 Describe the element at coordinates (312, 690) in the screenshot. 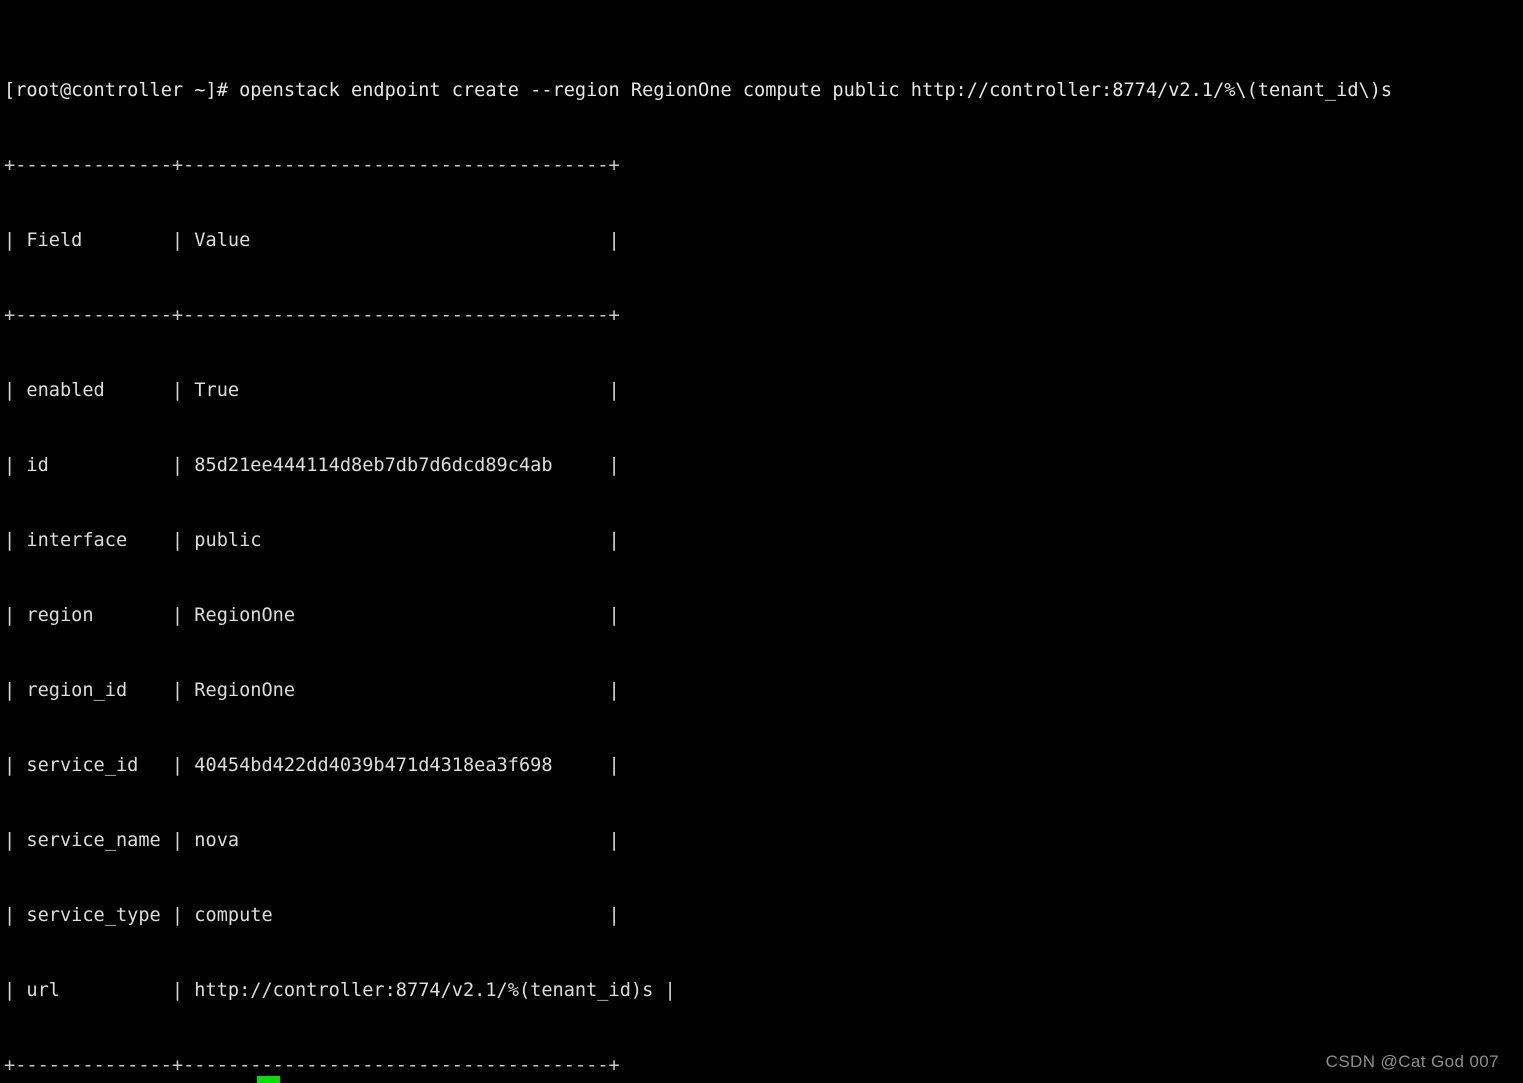

I see `table-row: | region_id | RegionOne |` at that location.